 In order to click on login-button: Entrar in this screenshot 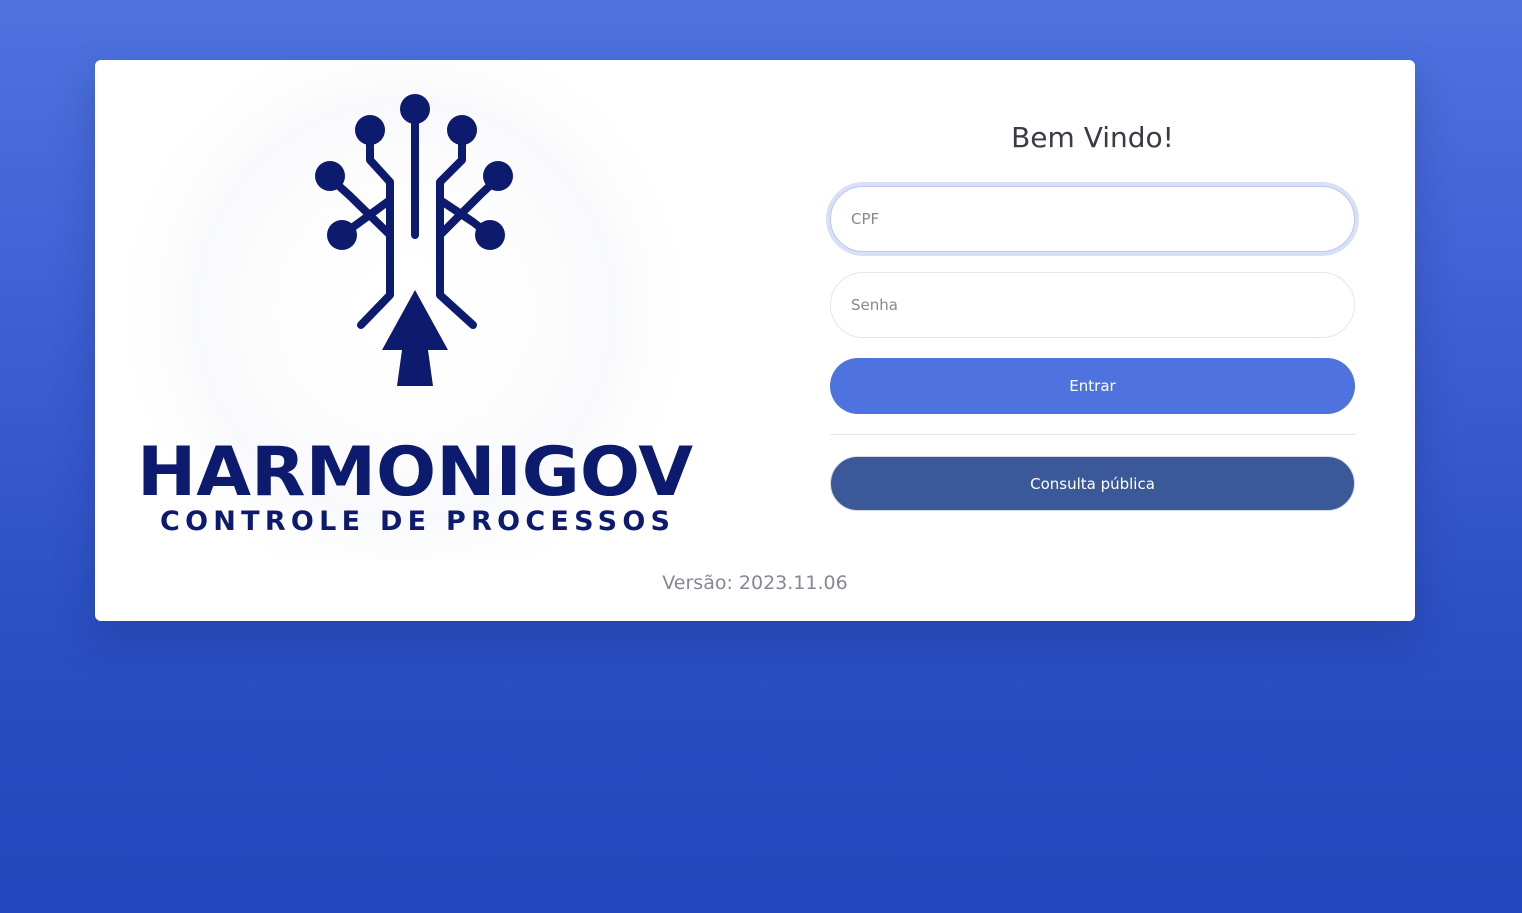, I will do `click(1092, 386)`.